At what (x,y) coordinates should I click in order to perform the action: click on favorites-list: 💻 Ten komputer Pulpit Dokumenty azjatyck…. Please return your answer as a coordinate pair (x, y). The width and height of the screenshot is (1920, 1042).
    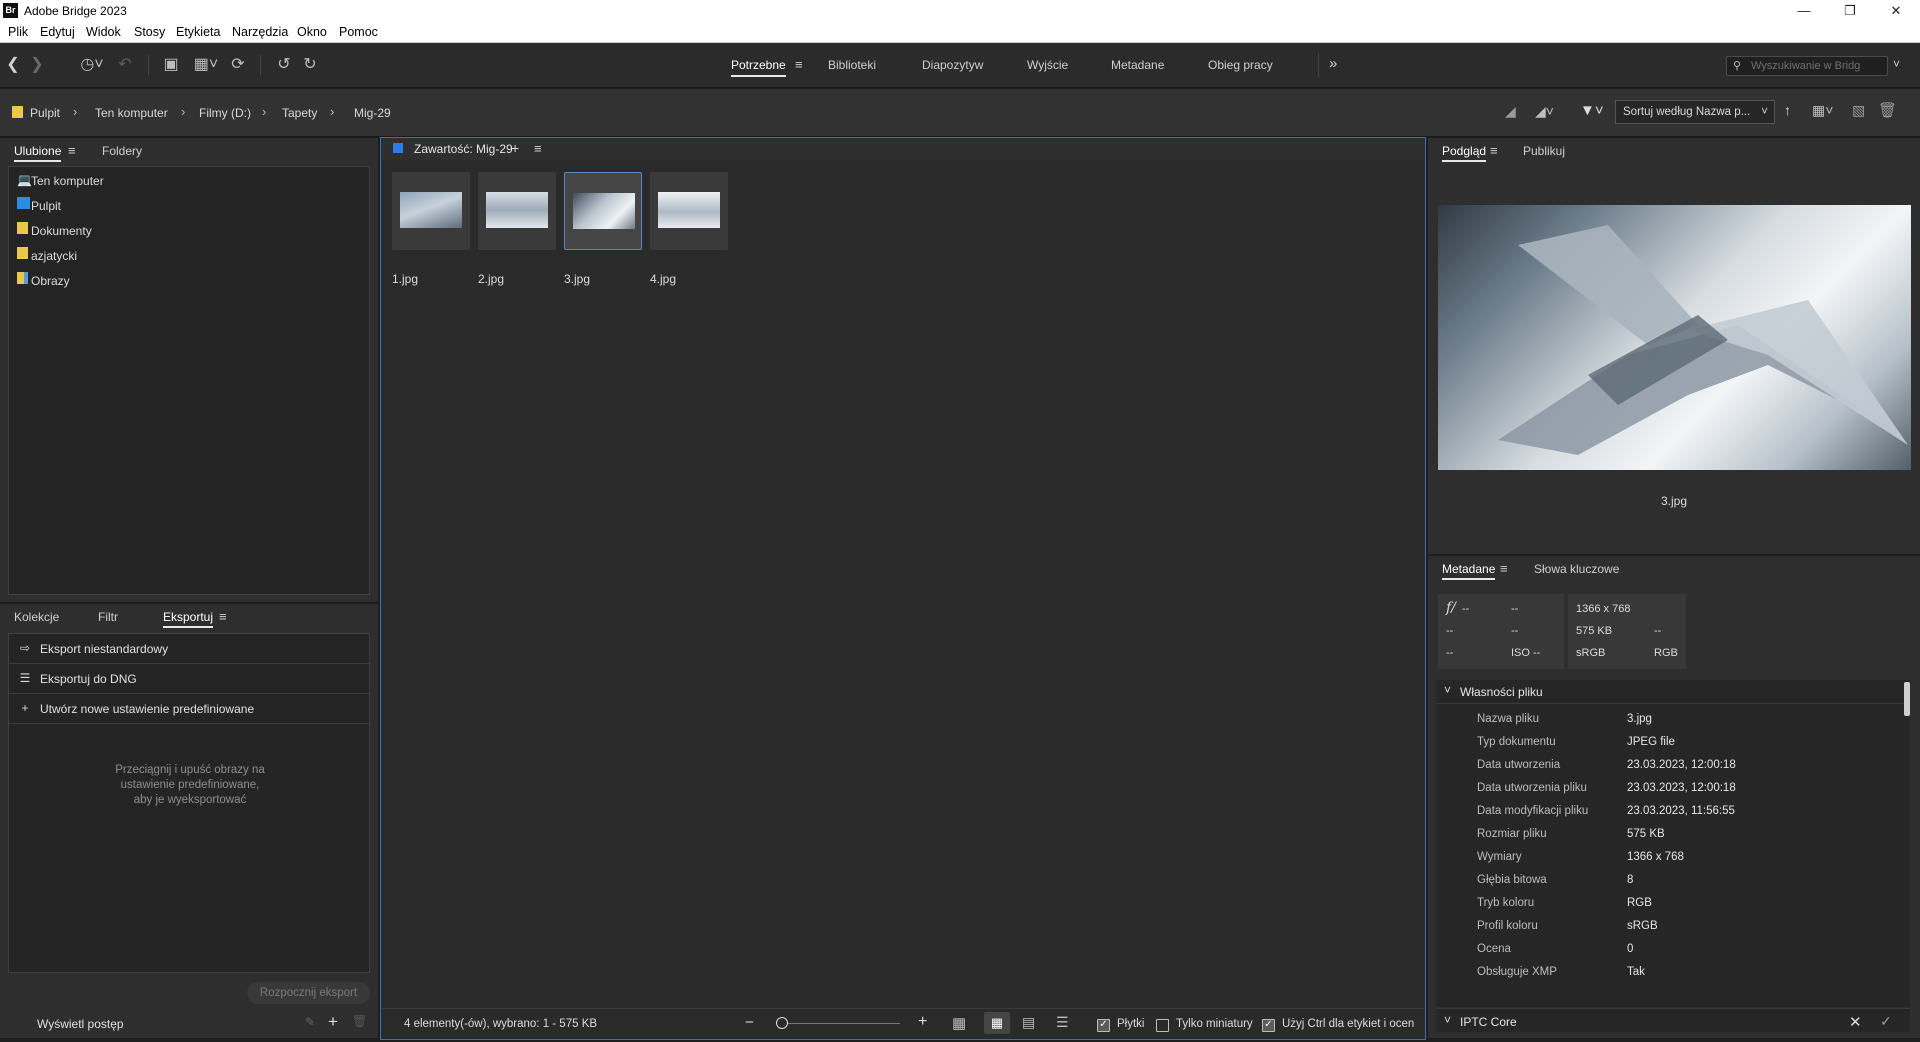
    Looking at the image, I should click on (189, 380).